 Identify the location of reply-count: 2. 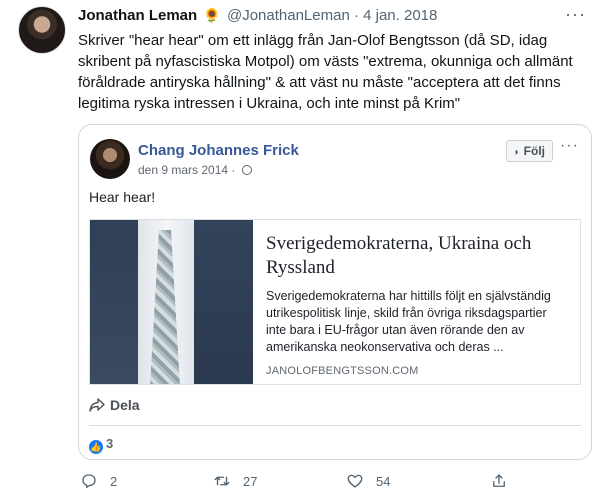
(114, 481).